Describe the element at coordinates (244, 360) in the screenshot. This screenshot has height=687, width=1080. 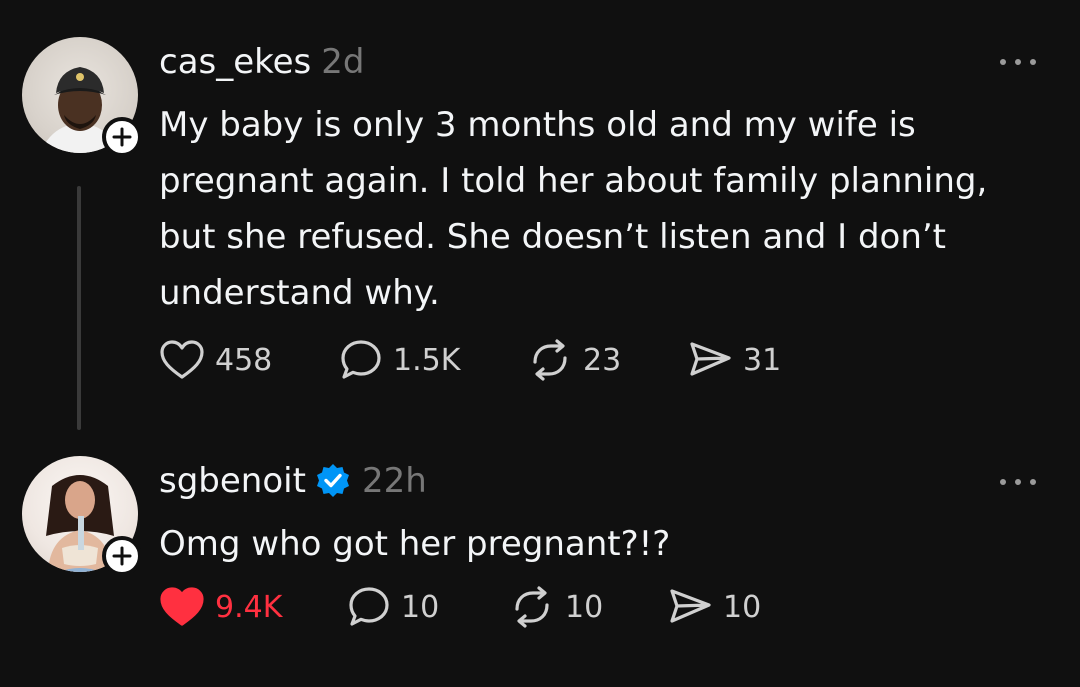
I see `like-count: 458` at that location.